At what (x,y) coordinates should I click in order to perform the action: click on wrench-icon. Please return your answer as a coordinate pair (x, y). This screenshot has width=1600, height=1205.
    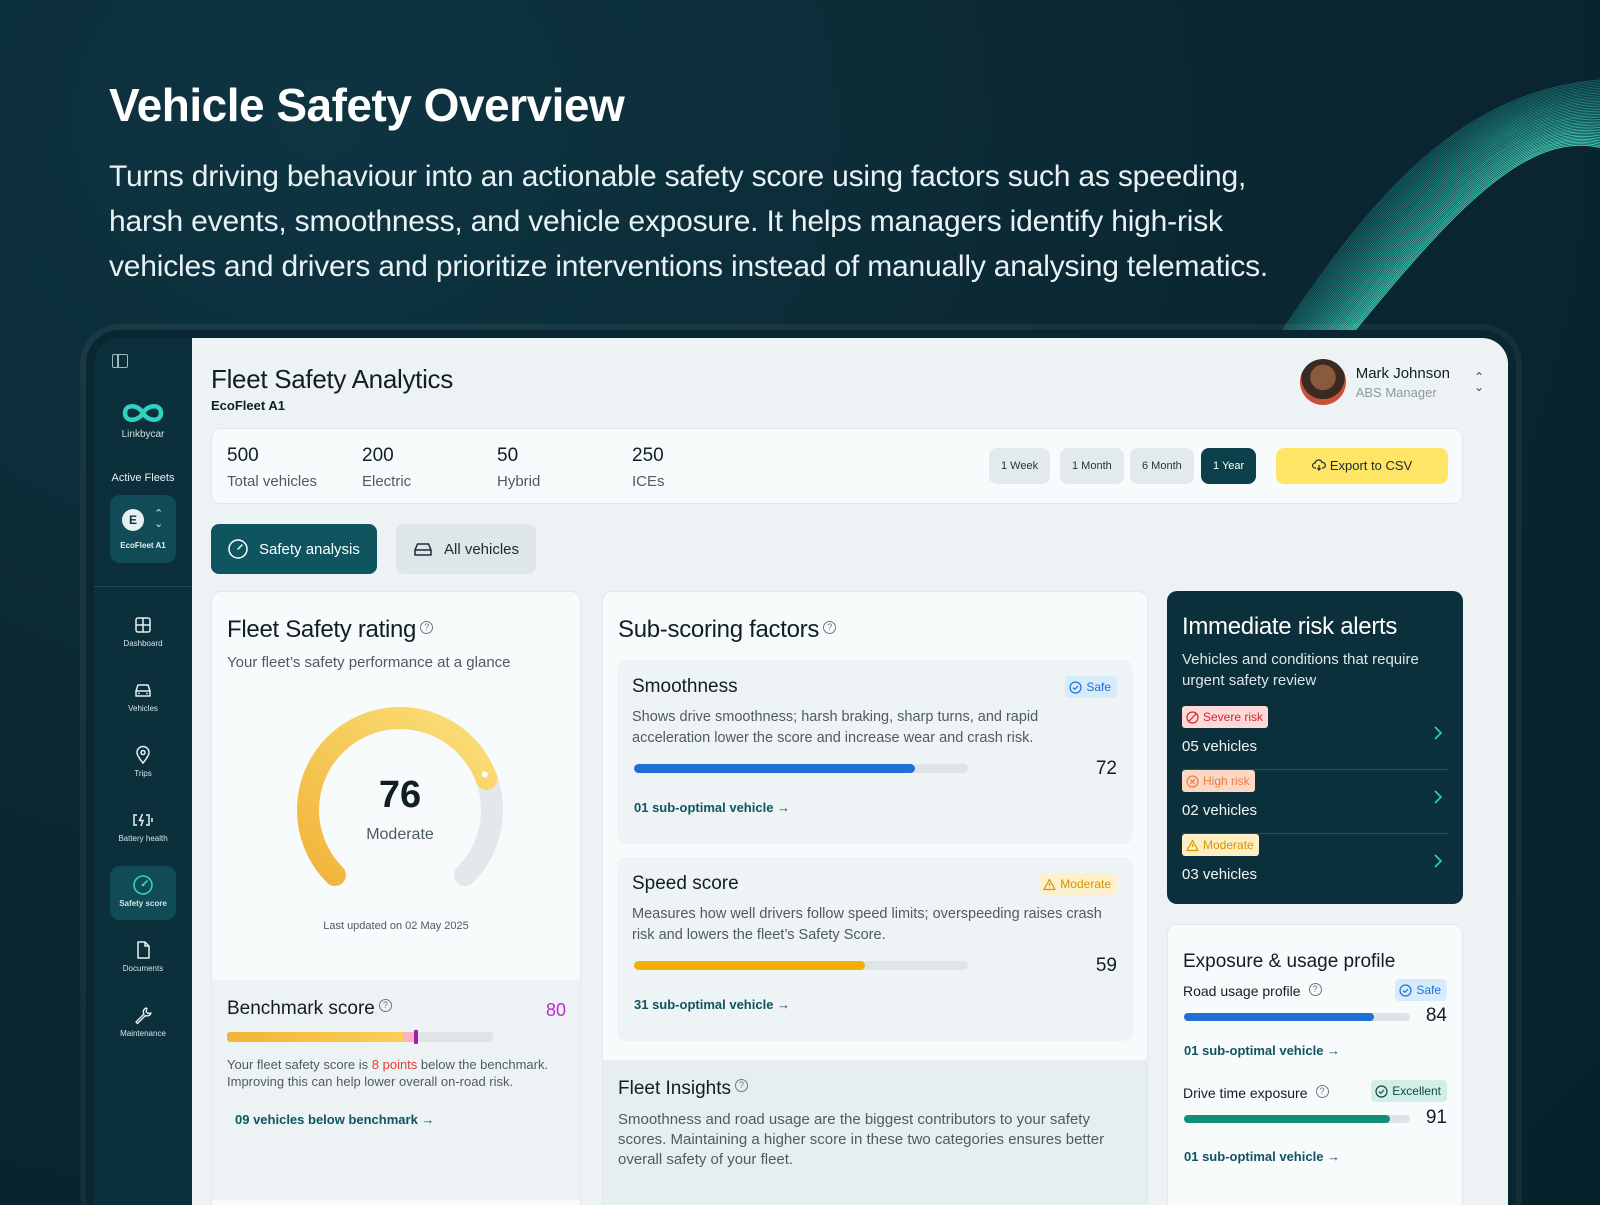
    Looking at the image, I should click on (143, 1015).